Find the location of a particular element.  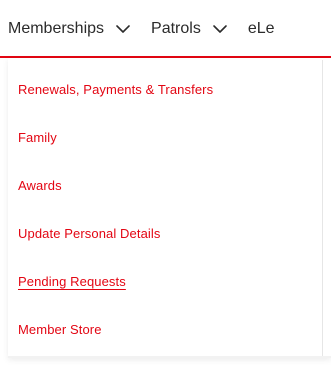

nav-item-memberships: Memberships is located at coordinates (69, 29).